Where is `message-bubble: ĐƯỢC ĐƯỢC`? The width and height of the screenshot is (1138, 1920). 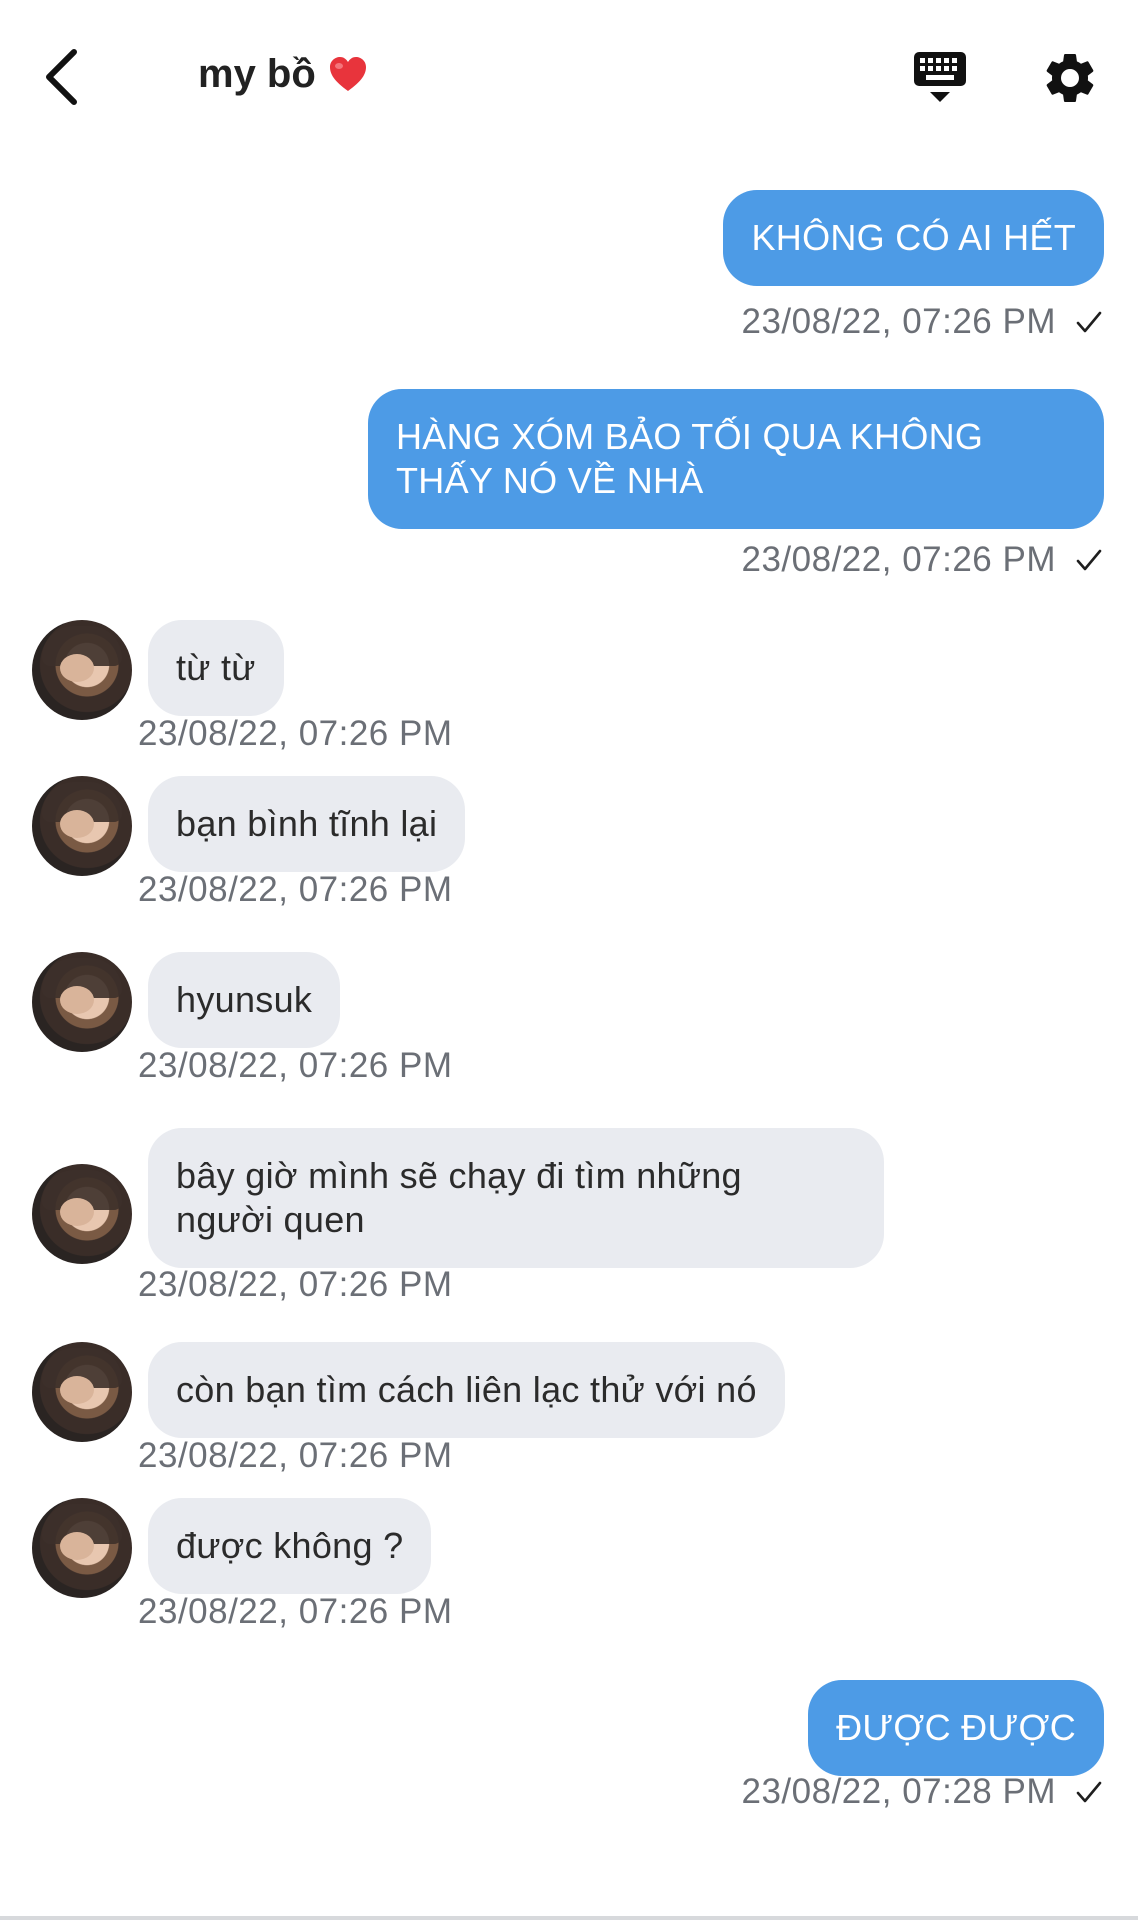
message-bubble: ĐƯỢC ĐƯỢC is located at coordinates (956, 1728).